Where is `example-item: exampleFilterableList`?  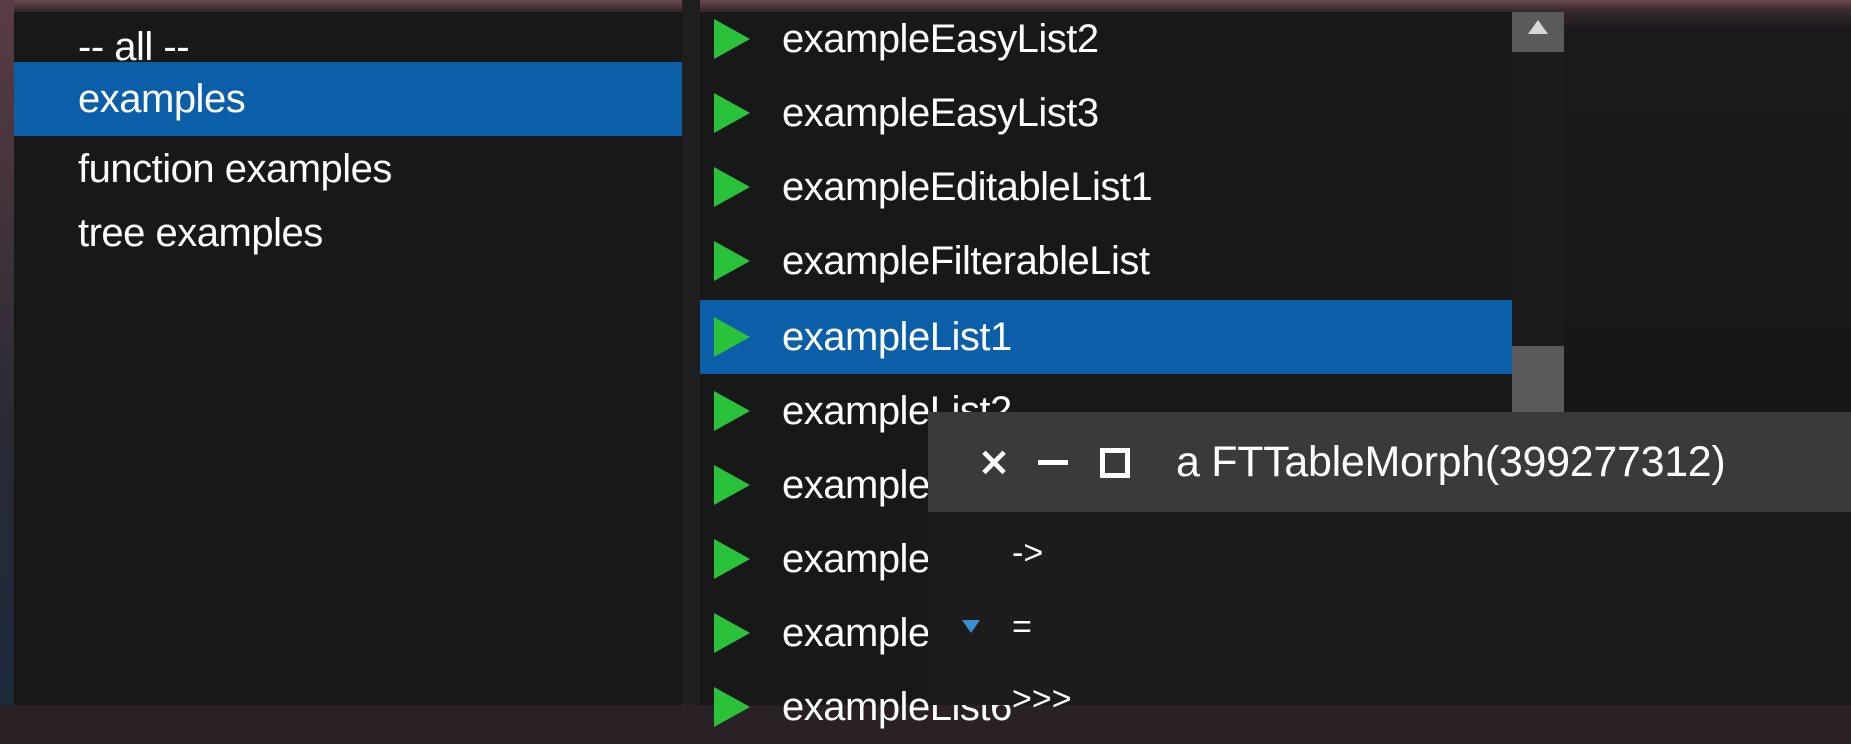 example-item: exampleFilterableList is located at coordinates (1106, 261).